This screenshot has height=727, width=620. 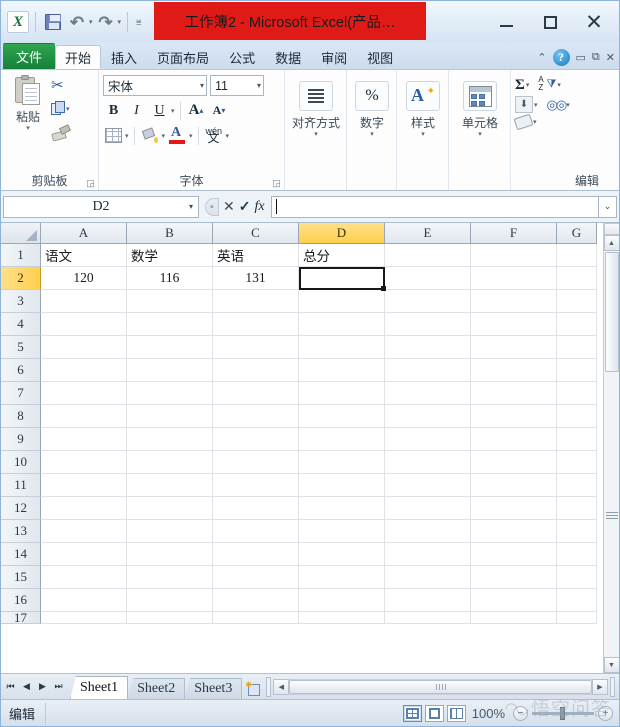 I want to click on styles-button: A ✦ 样式 ▾, so click(x=423, y=106).